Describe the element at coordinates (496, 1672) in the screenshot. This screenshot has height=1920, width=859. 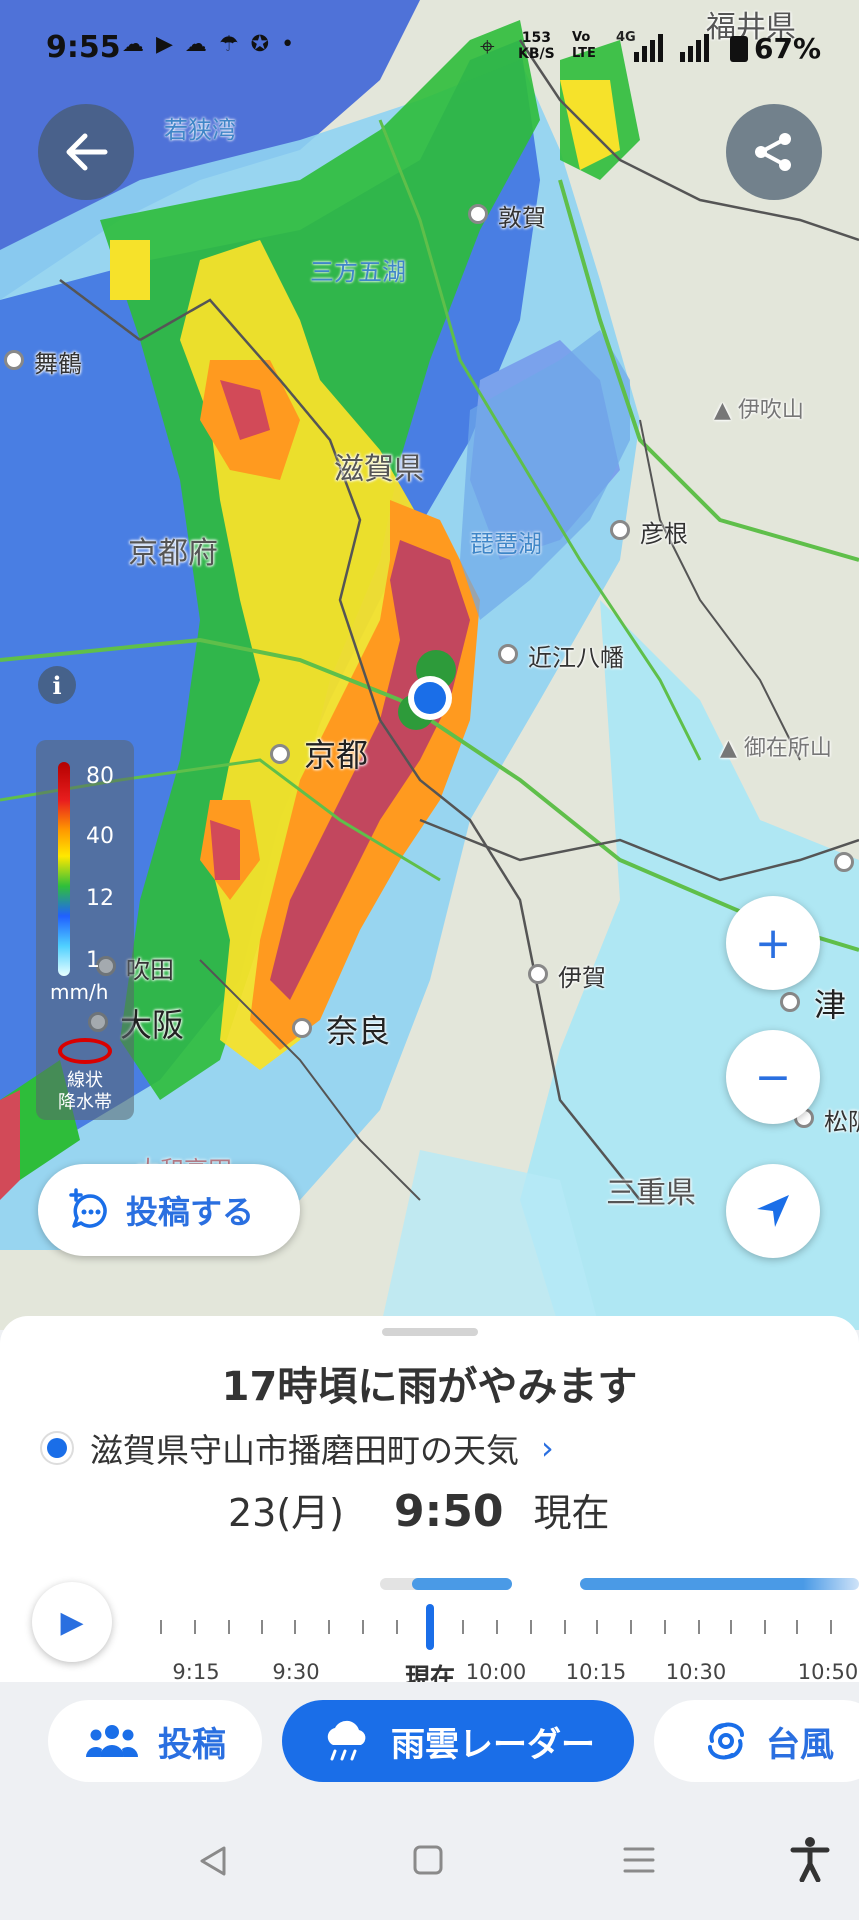
I see `timeline-label-1000: 10:00` at that location.